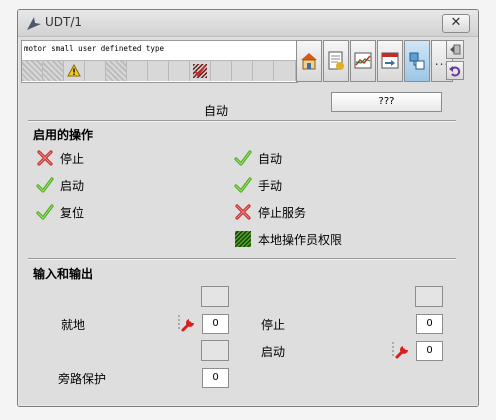 This screenshot has height=420, width=496. I want to click on op-label: 手动, so click(270, 185).